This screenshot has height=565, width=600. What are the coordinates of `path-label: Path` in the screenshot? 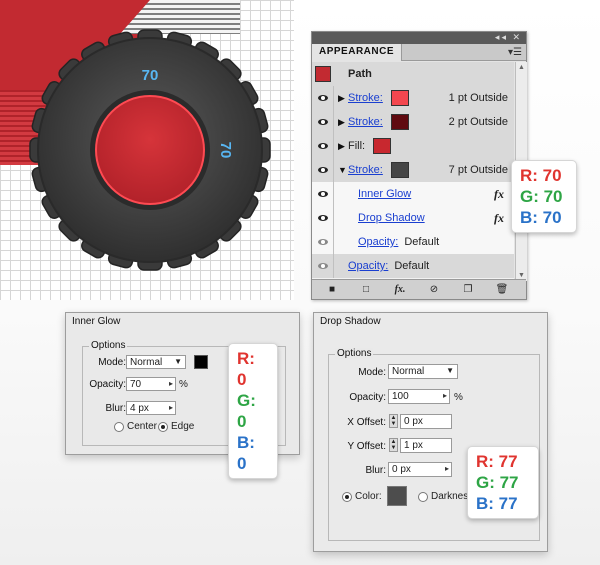 It's located at (360, 74).